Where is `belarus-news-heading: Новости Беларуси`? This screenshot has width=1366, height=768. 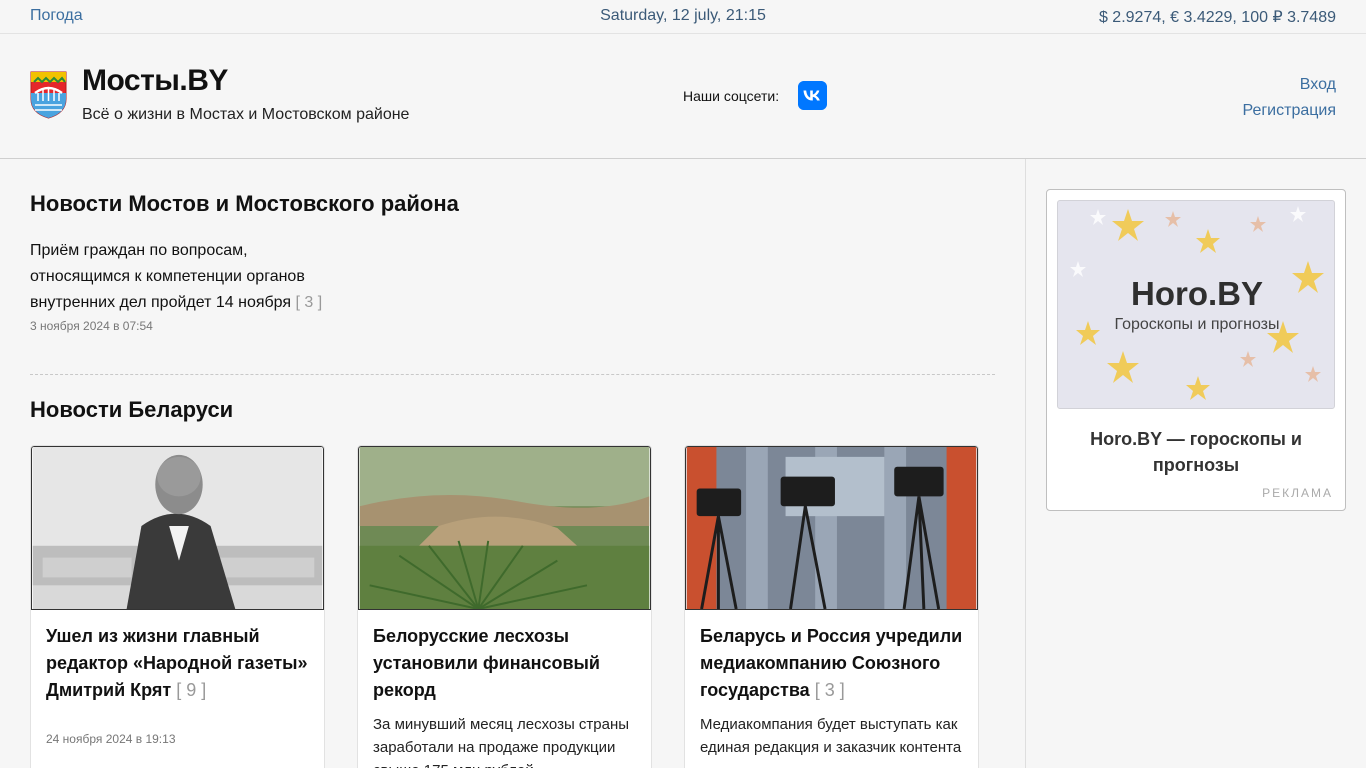 belarus-news-heading: Новости Беларуси is located at coordinates (131, 410).